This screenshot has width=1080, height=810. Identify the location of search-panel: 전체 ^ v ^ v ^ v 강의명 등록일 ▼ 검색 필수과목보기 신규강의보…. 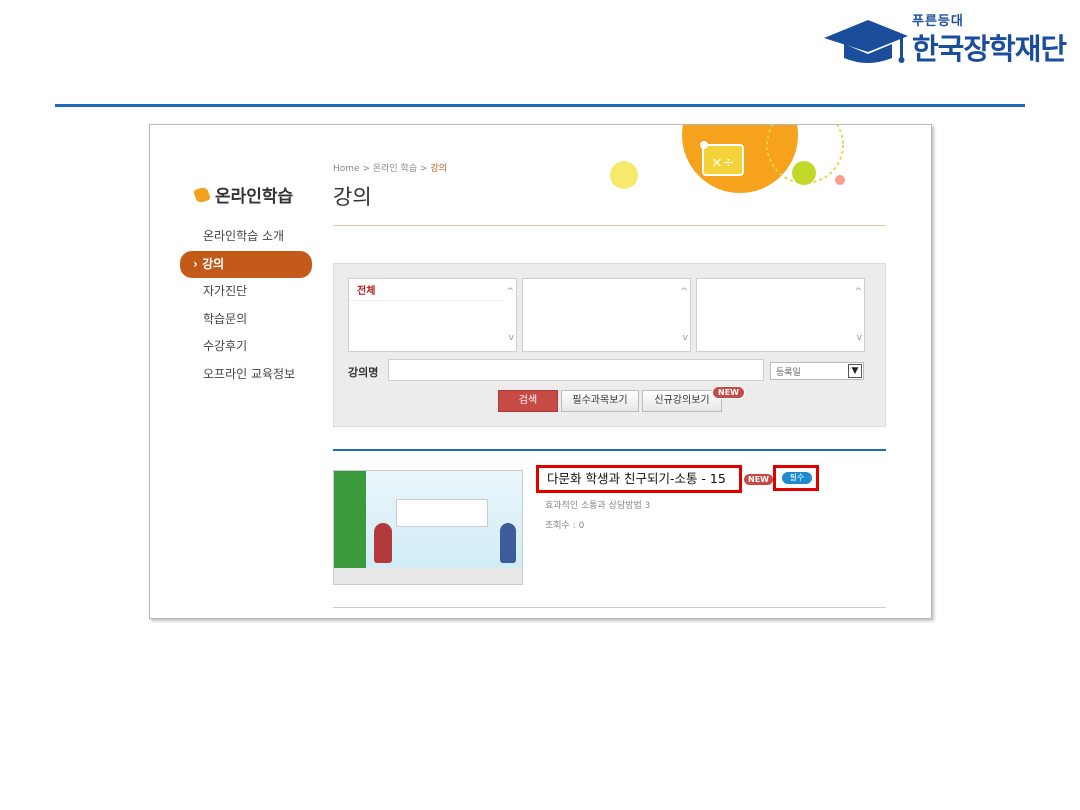
(609, 345).